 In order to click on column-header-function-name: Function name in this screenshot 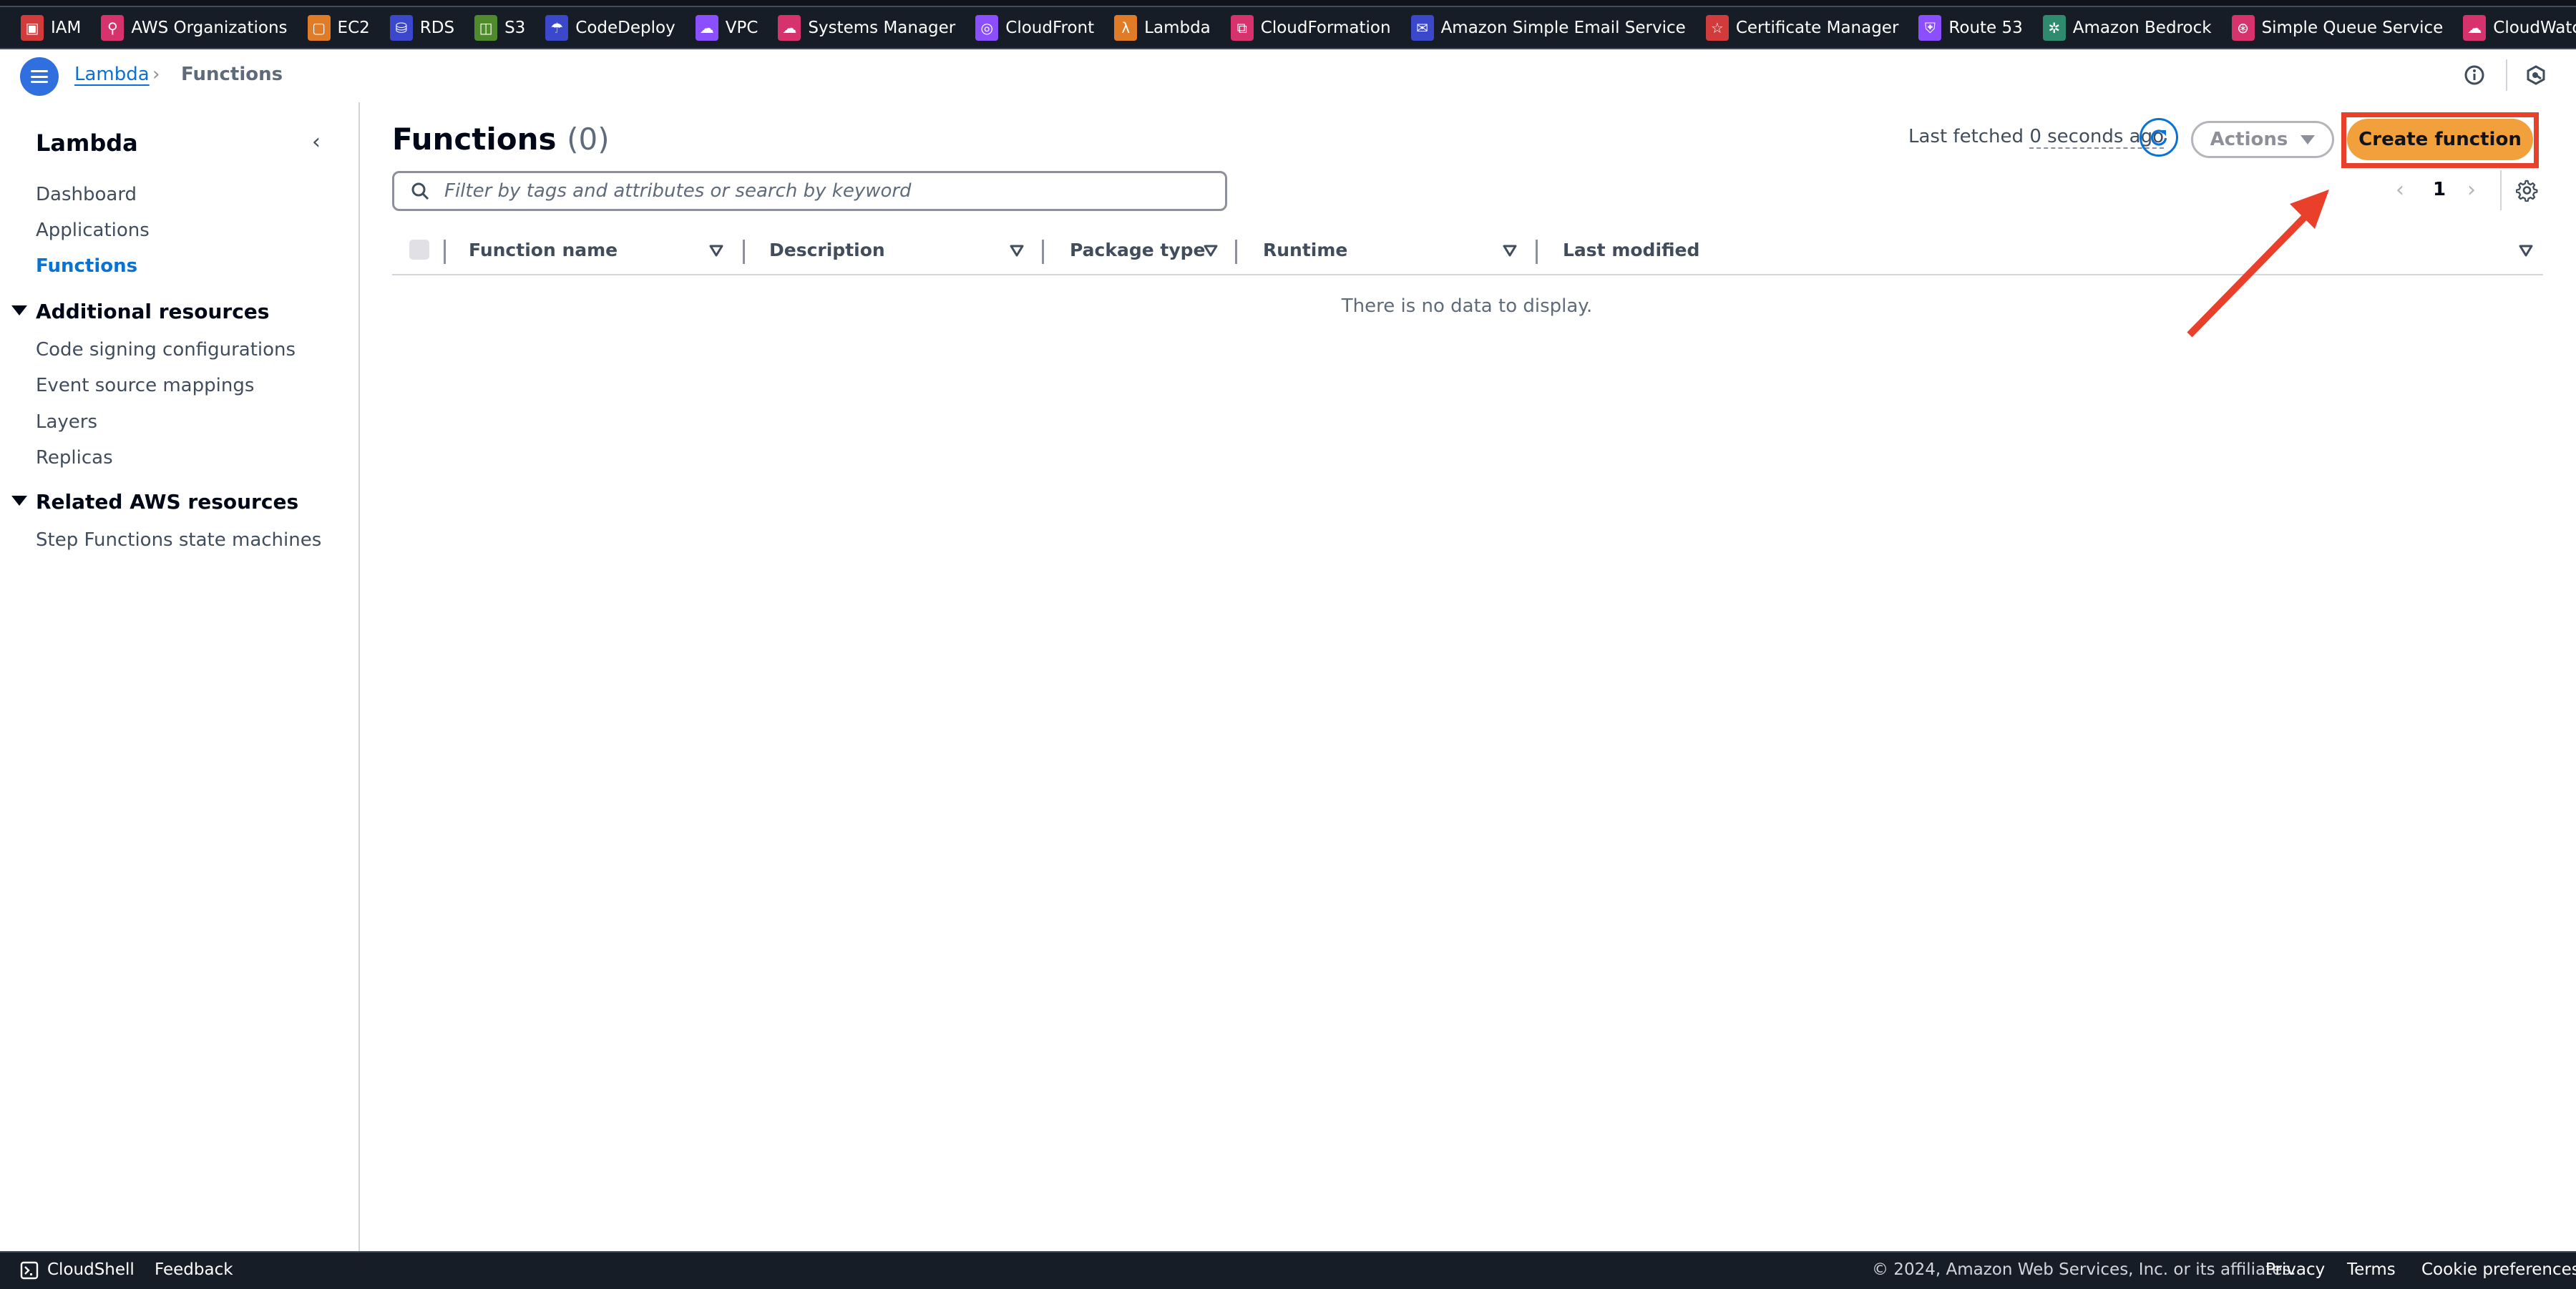, I will do `click(543, 250)`.